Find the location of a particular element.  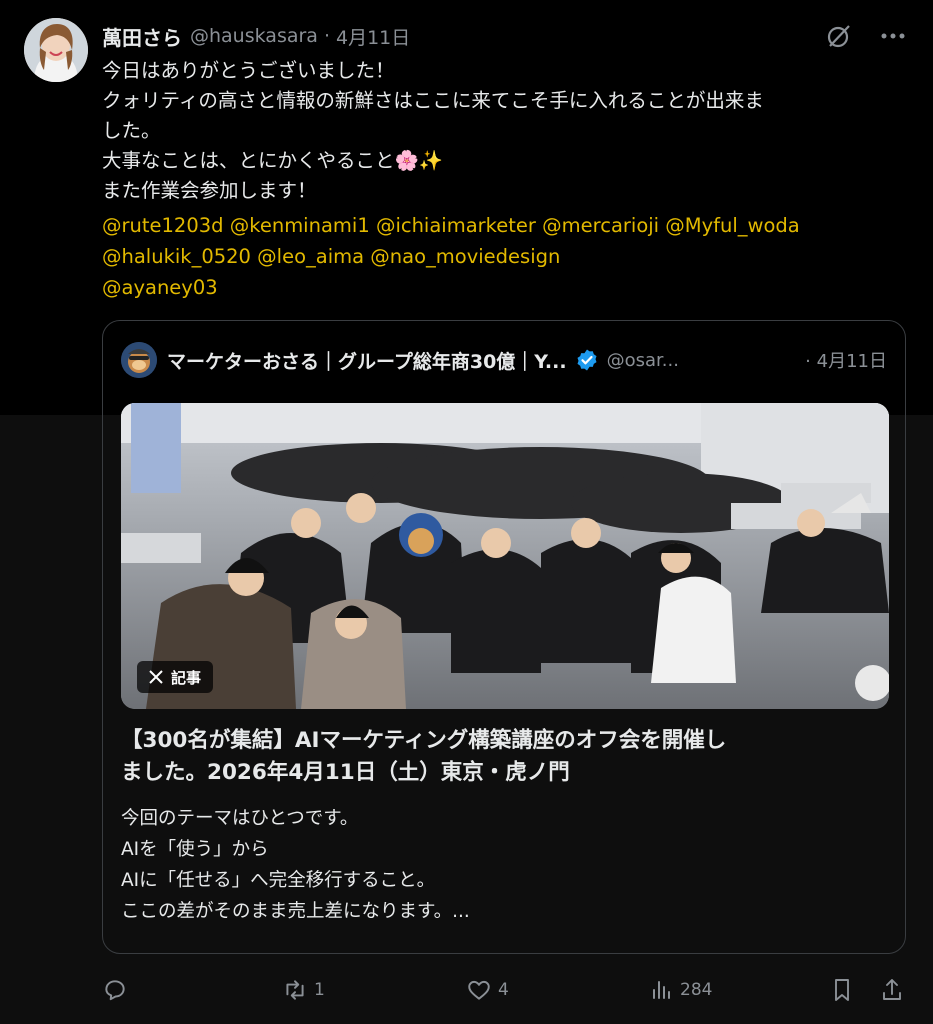

mention-line: @halukik_0520 @leo_aima @nao_moviedesign is located at coordinates (502, 256).